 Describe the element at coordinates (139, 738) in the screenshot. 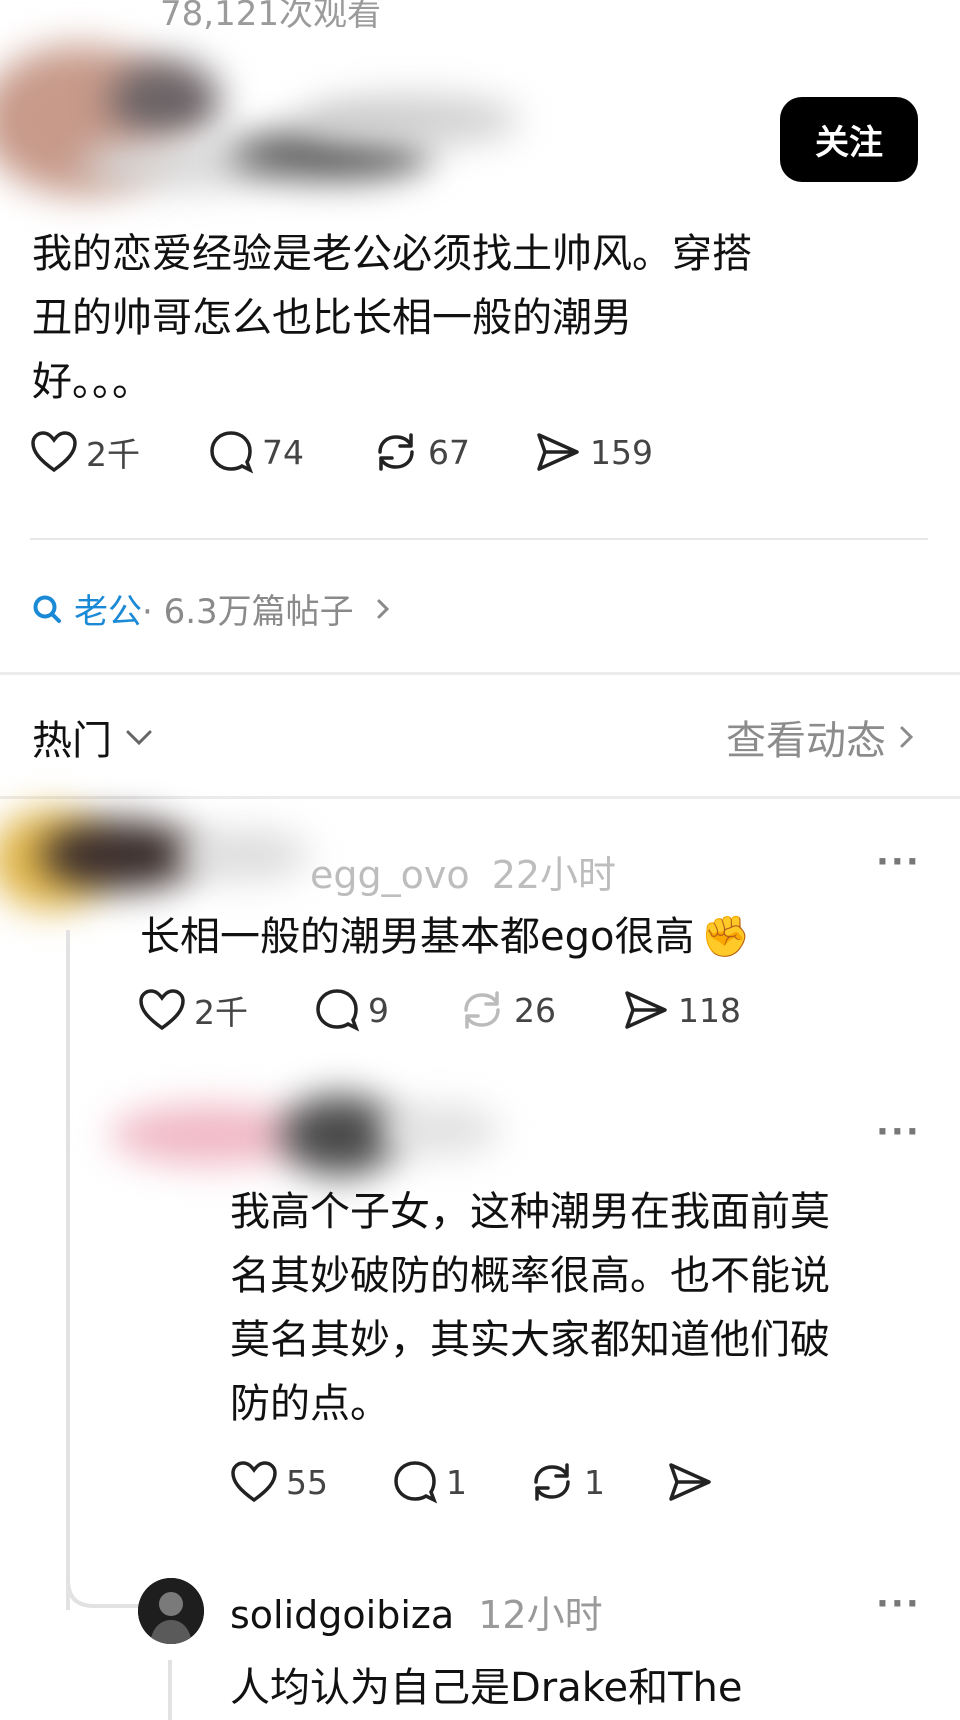

I see `chevron-down-icon` at that location.